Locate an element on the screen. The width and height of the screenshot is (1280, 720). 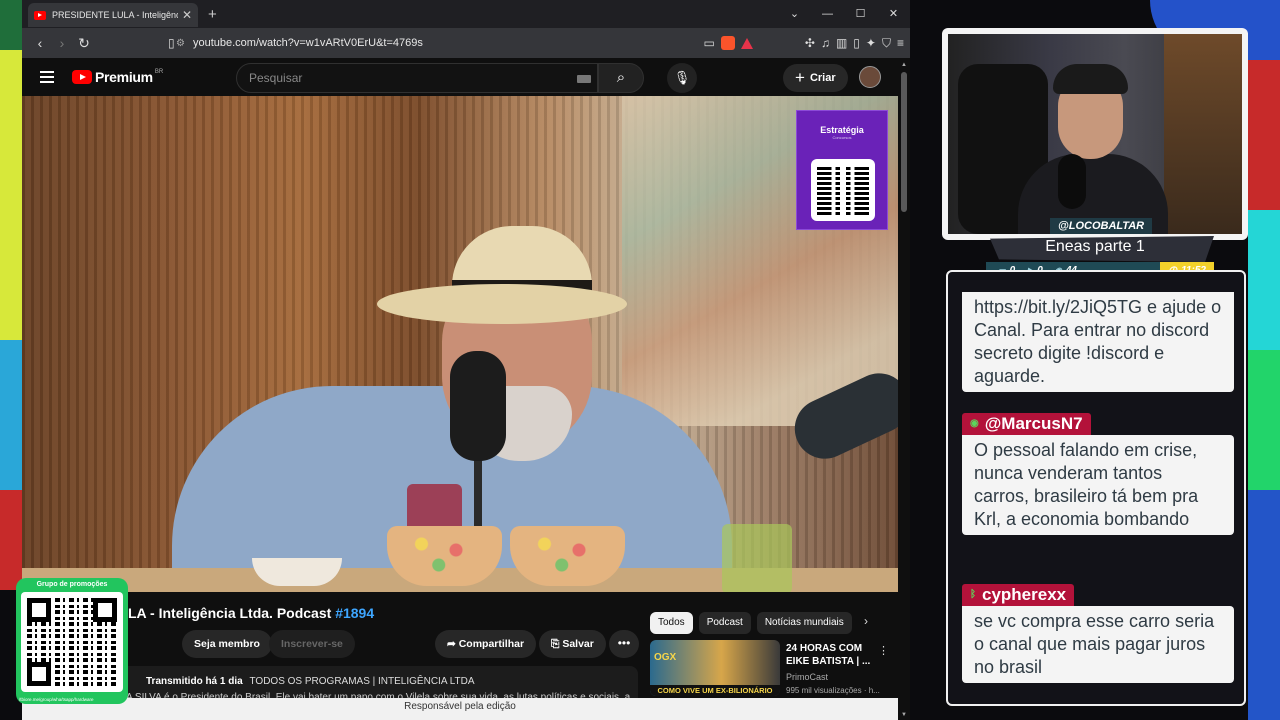
close-window-button: ✕ is located at coordinates (893, 14).